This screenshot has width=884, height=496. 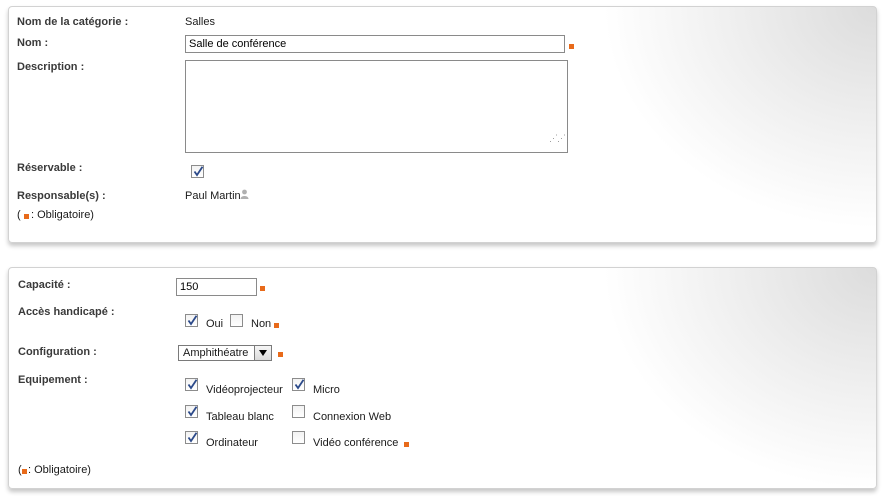 What do you see at coordinates (19, 215) in the screenshot?
I see `legend-open: (` at bounding box center [19, 215].